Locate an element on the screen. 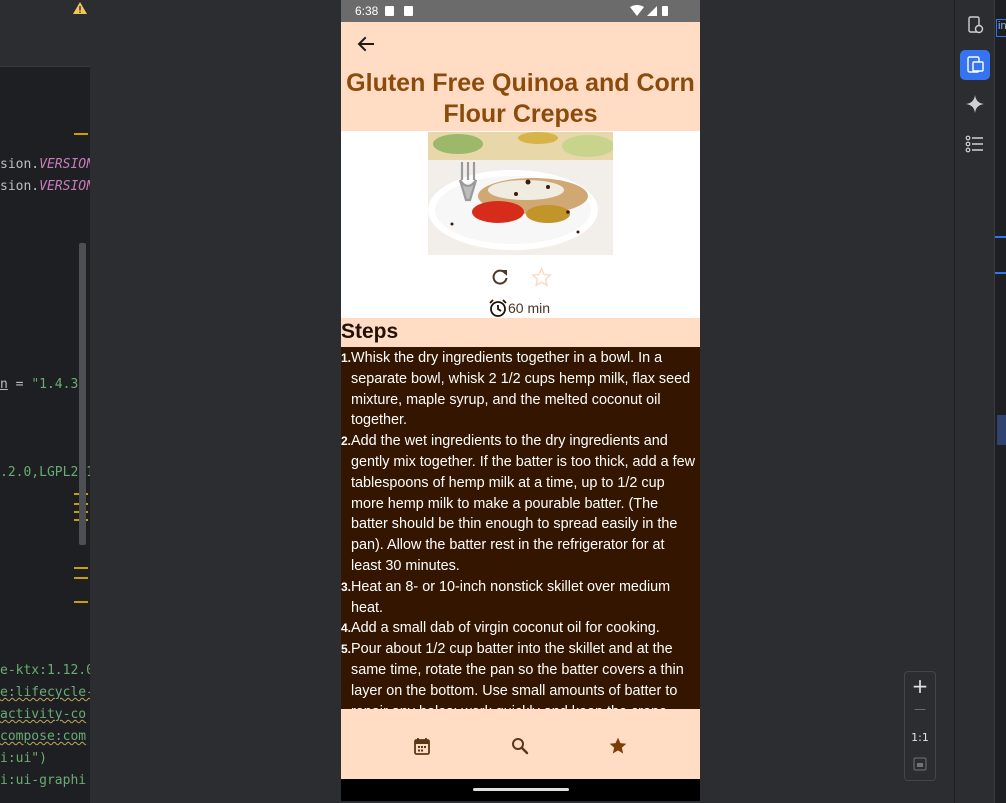 This screenshot has width=1006, height=803. step-number: 5. is located at coordinates (346, 649).